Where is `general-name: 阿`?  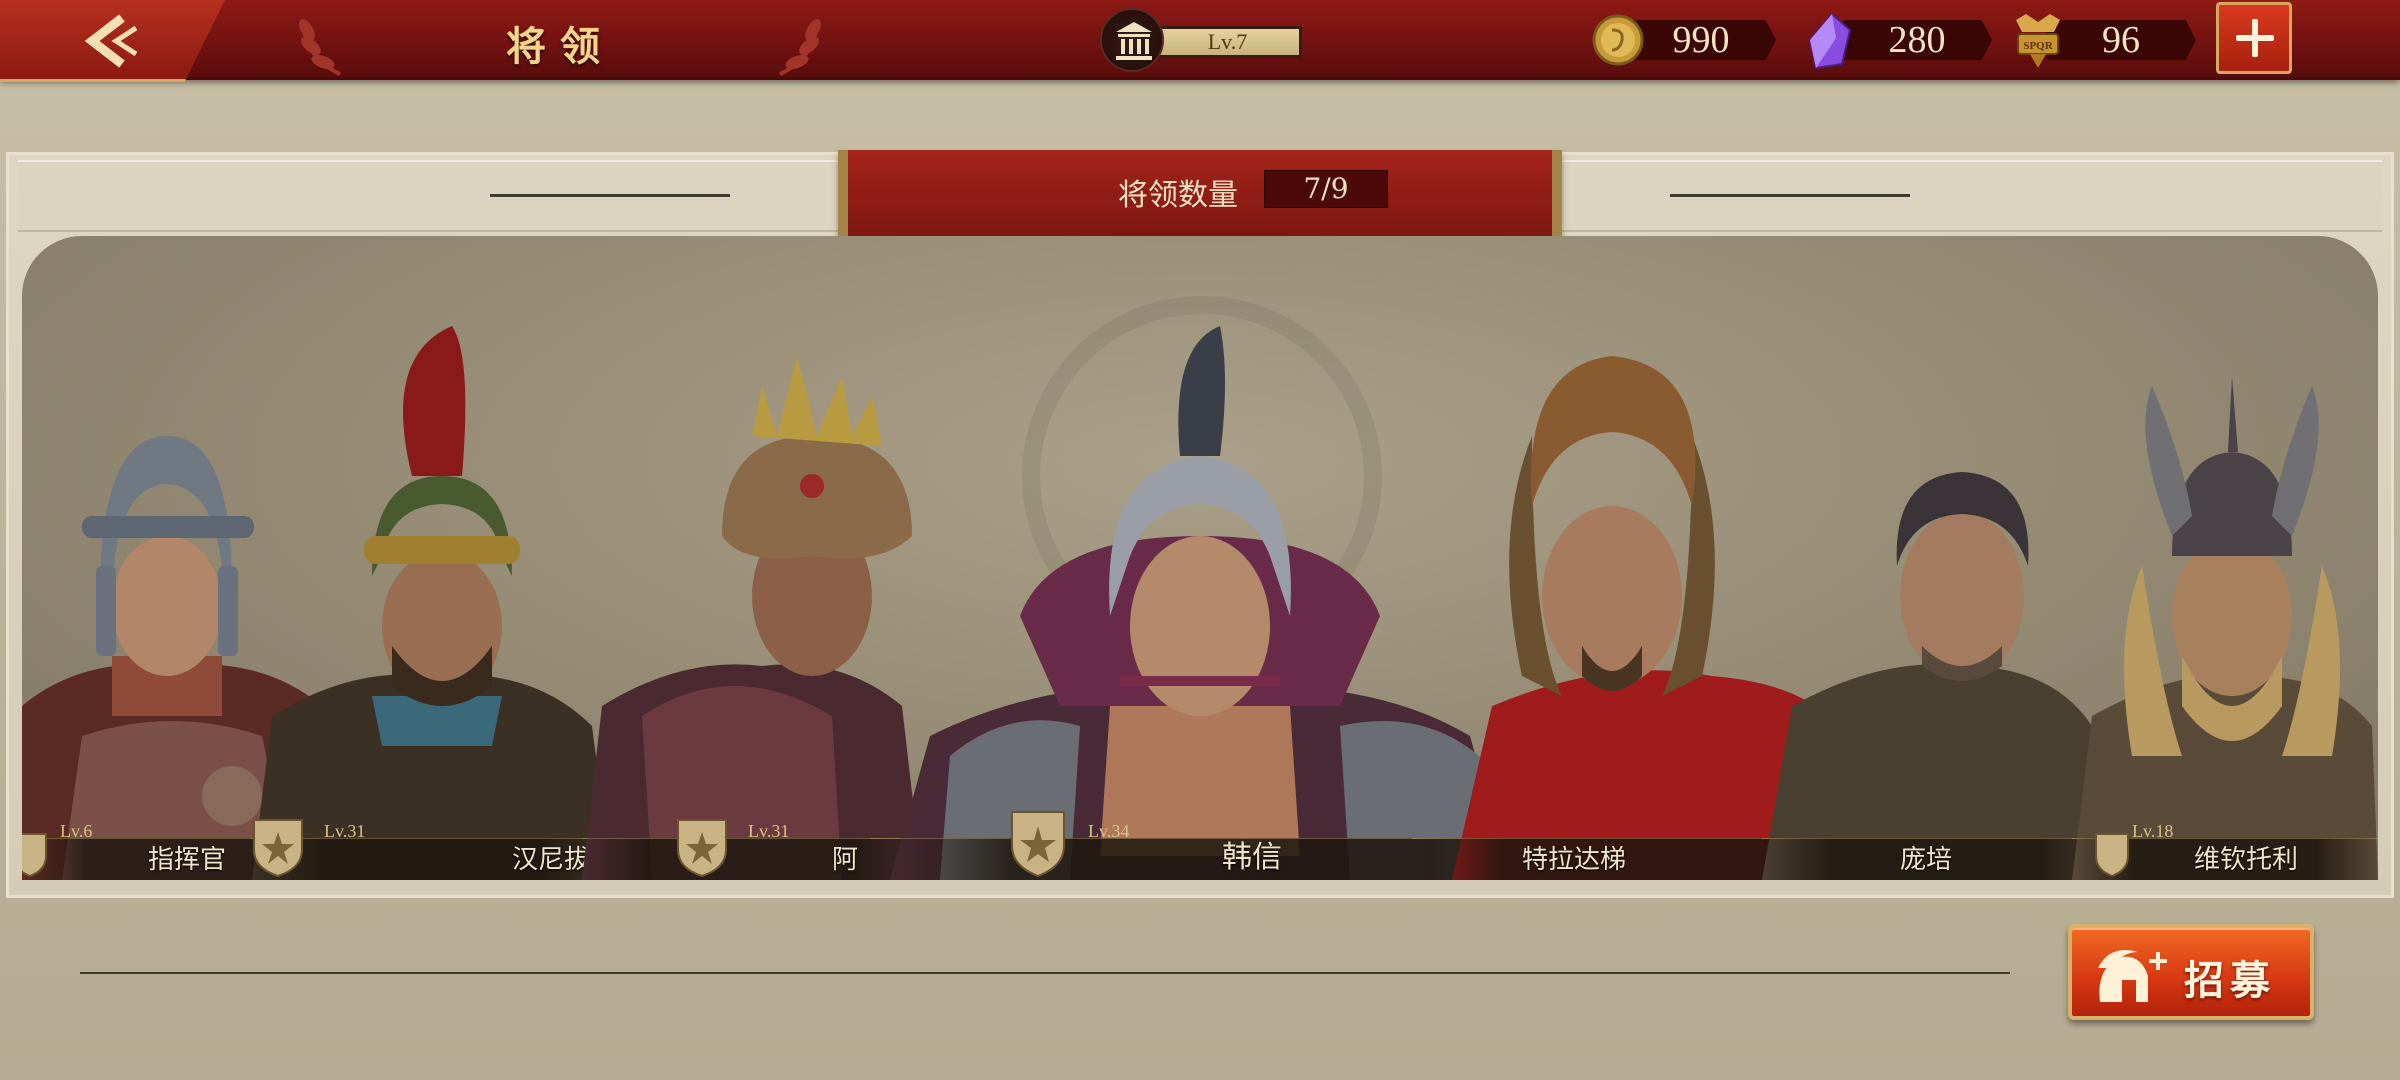
general-name: 阿 is located at coordinates (845, 860).